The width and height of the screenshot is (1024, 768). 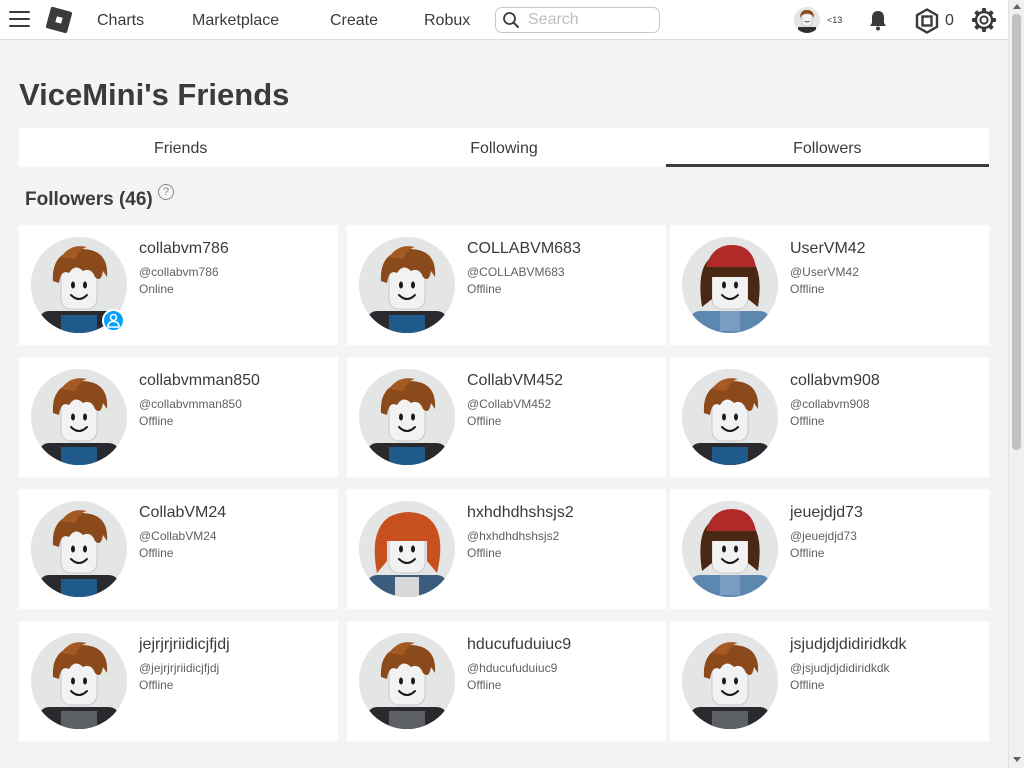 What do you see at coordinates (516, 272) in the screenshot?
I see `follower-username: @COLLABVM683` at bounding box center [516, 272].